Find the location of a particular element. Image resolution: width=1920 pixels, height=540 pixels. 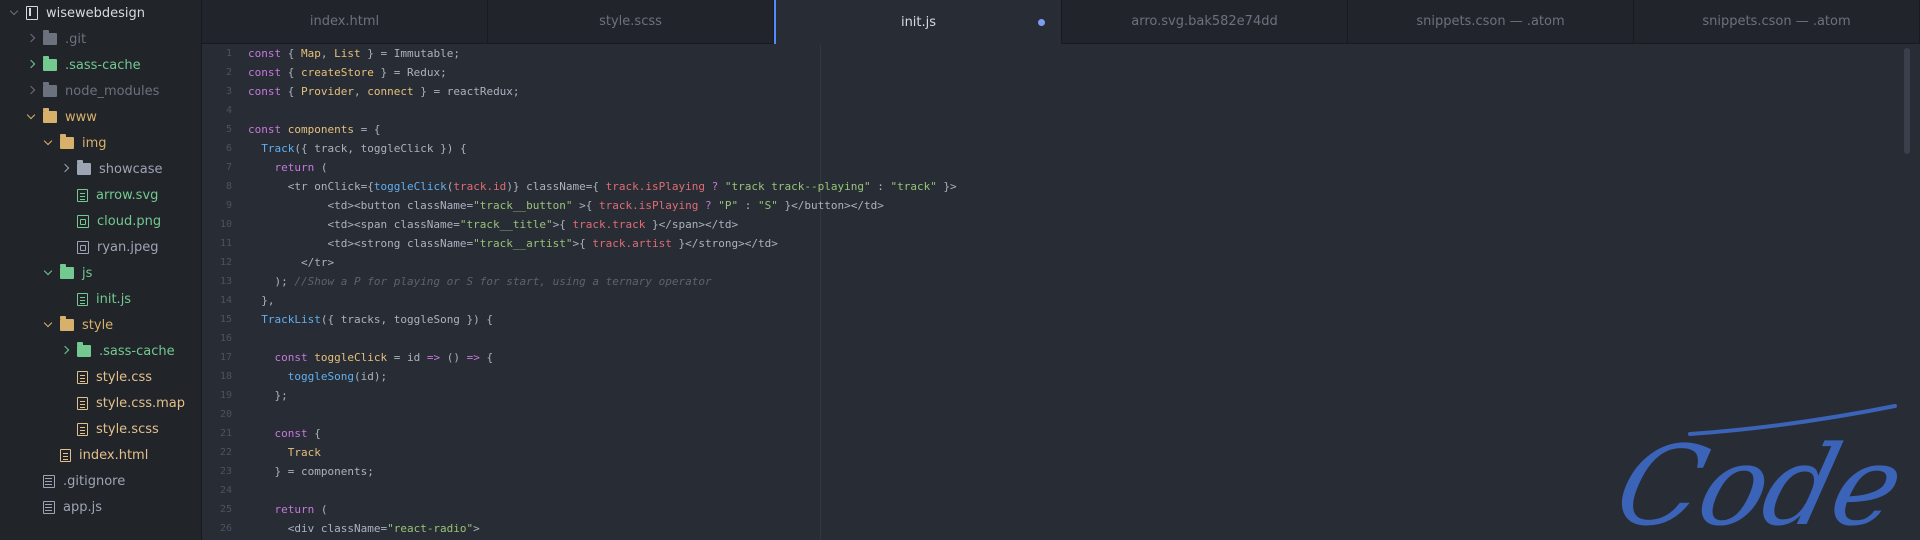

tree-item-label: .sass-cache is located at coordinates (103, 65).